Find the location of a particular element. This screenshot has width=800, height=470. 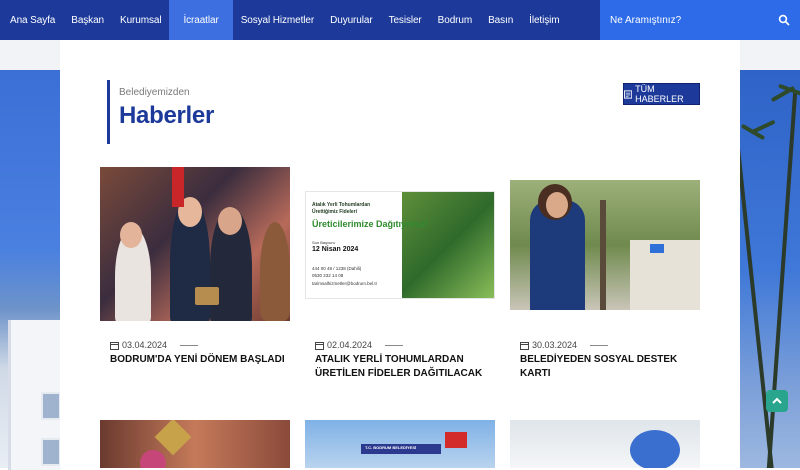

poster-deadline-label: Son Başvuru is located at coordinates (323, 242).